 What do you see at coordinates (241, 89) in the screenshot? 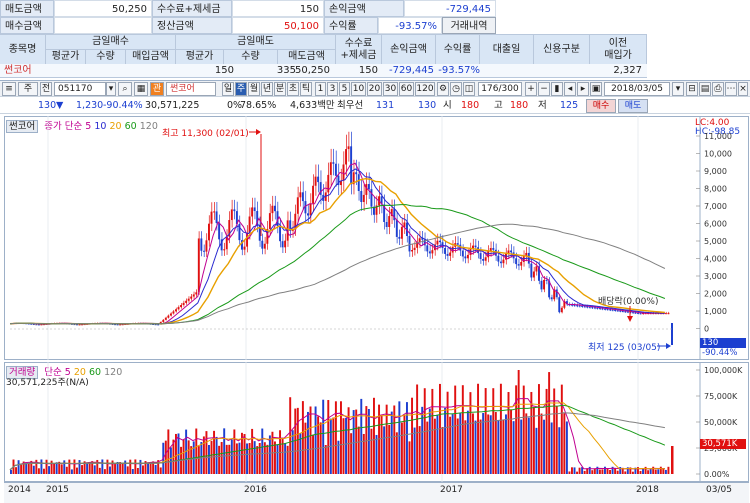
I see `period-week: 주` at bounding box center [241, 89].